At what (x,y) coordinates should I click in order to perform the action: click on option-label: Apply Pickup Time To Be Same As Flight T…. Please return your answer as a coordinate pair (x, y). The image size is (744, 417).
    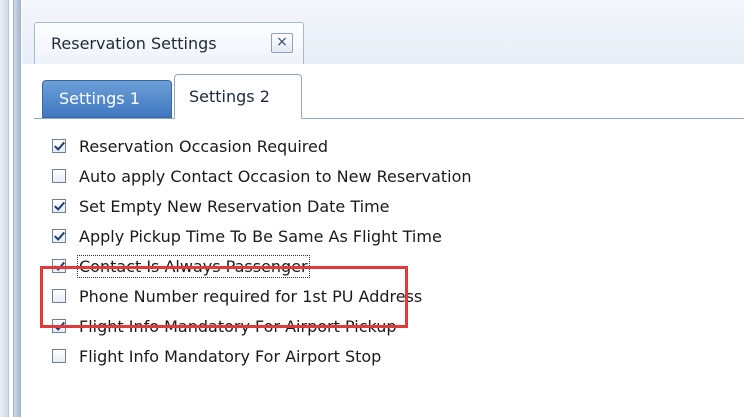
    Looking at the image, I should click on (260, 236).